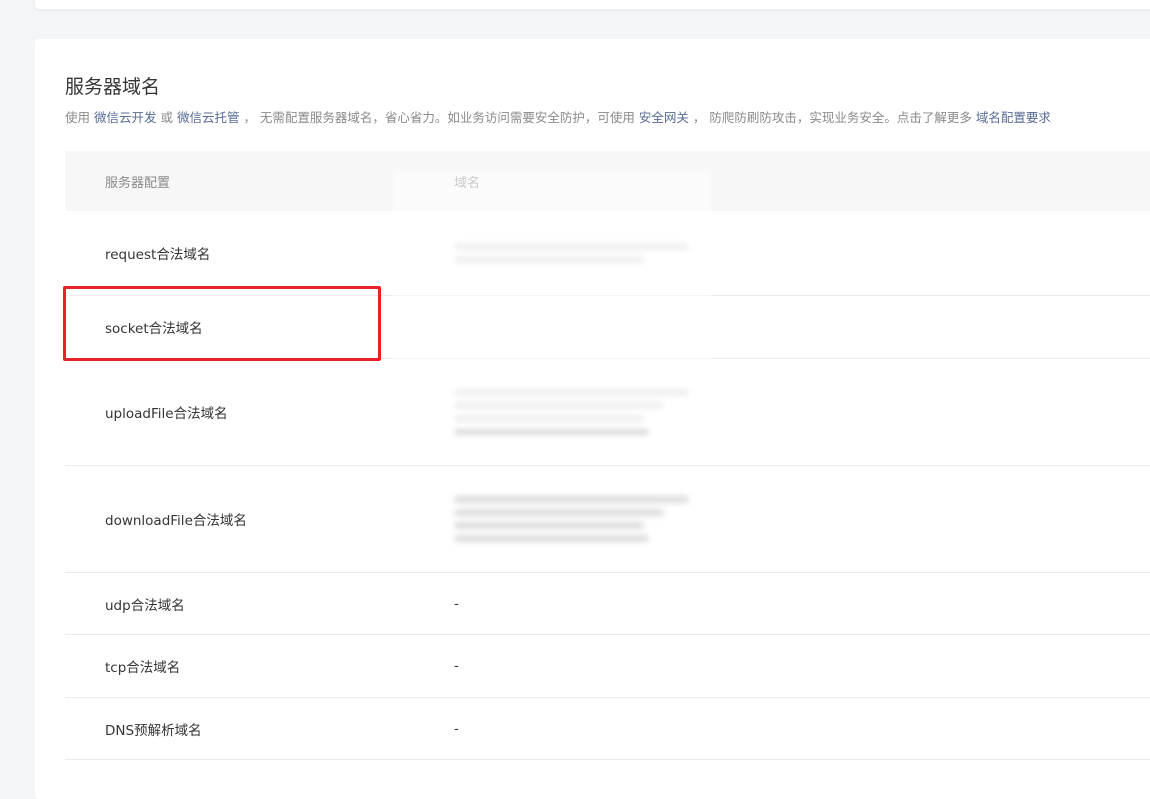 Image resolution: width=1150 pixels, height=799 pixels. What do you see at coordinates (208, 117) in the screenshot?
I see `wechat-cloud-hosting-link: 微信云托管` at bounding box center [208, 117].